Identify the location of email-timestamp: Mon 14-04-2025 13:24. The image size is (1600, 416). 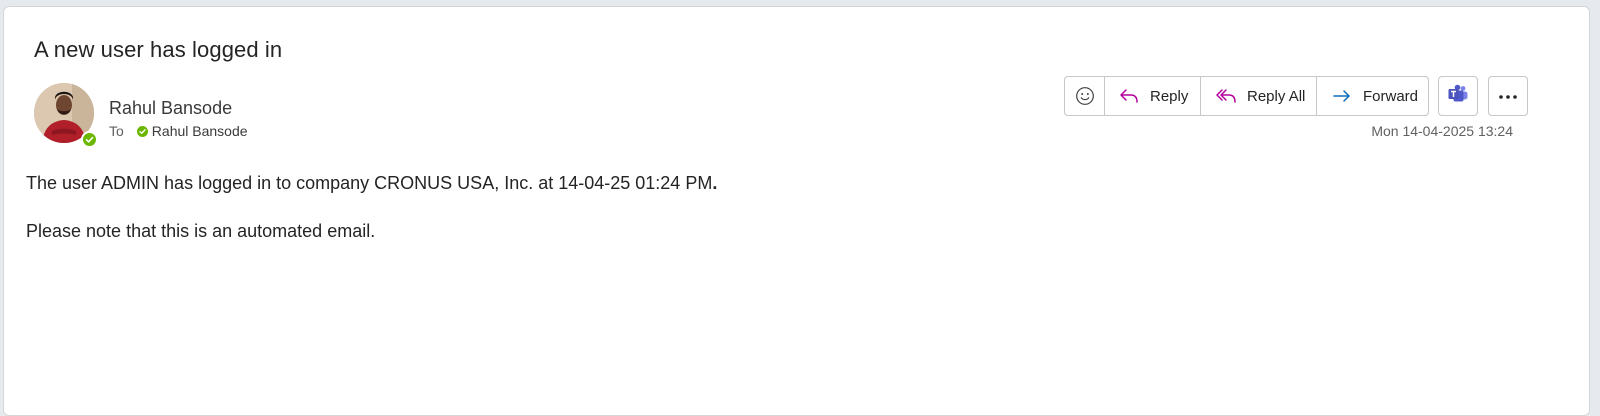
(1442, 131).